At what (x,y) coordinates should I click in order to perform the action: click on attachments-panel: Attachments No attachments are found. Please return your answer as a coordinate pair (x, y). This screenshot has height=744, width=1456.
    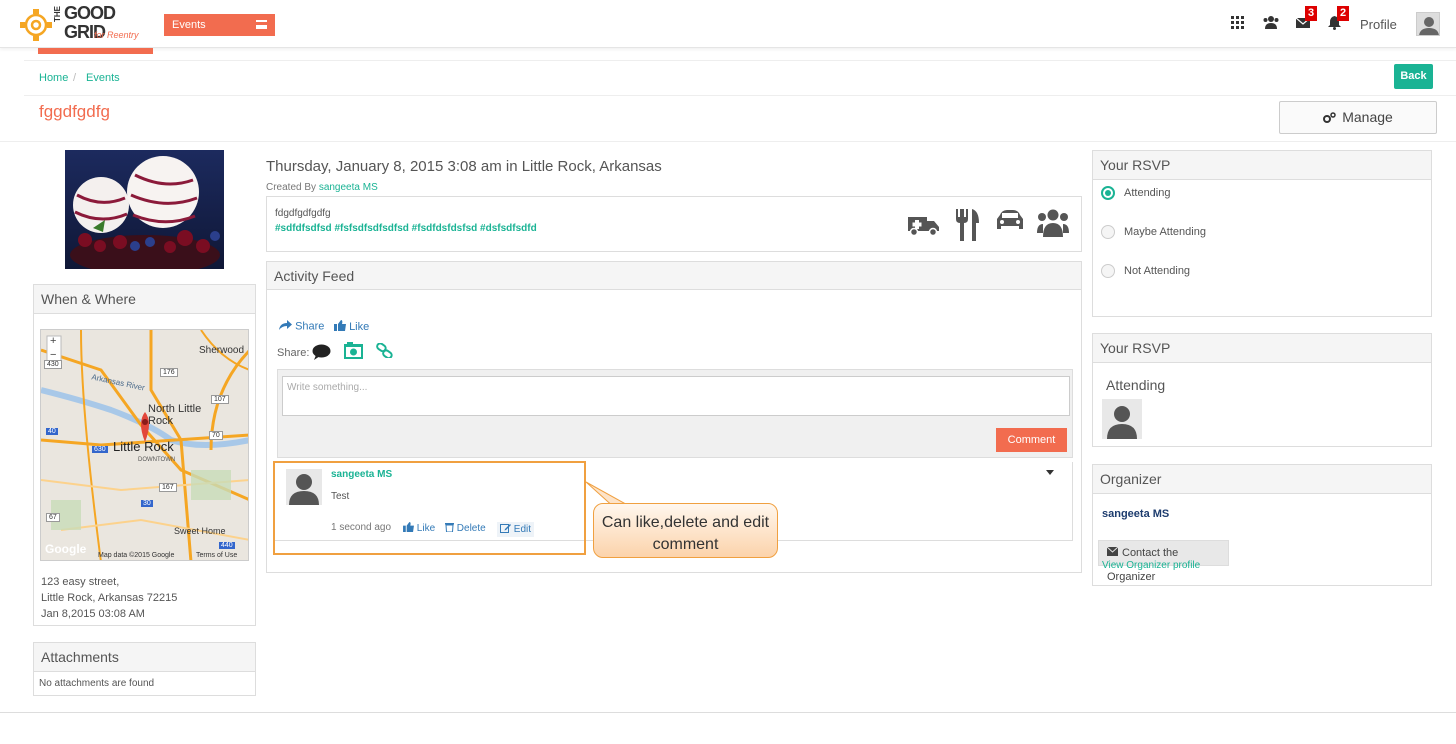
    Looking at the image, I should click on (144, 669).